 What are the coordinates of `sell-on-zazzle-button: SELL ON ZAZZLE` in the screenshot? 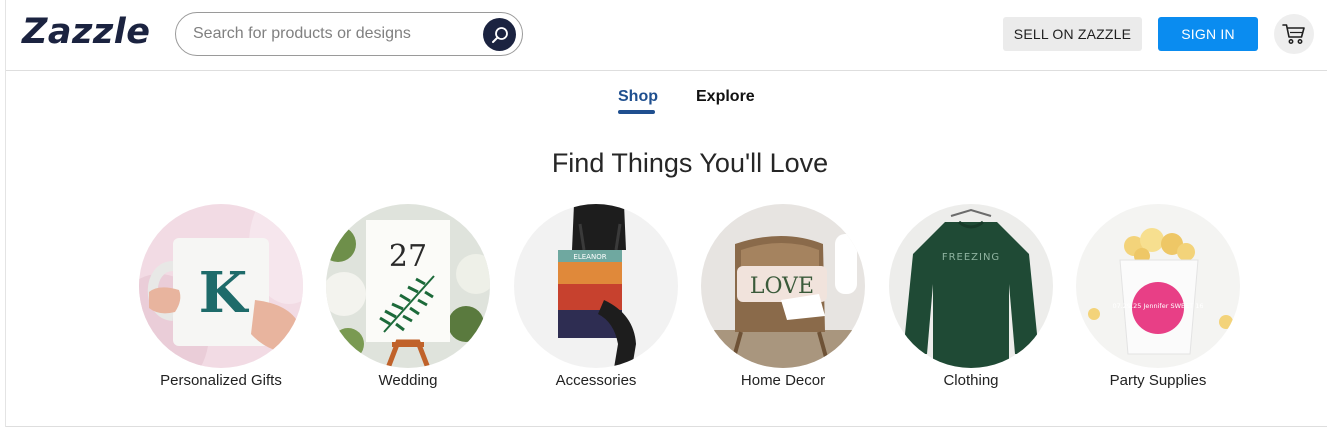 It's located at (1072, 34).